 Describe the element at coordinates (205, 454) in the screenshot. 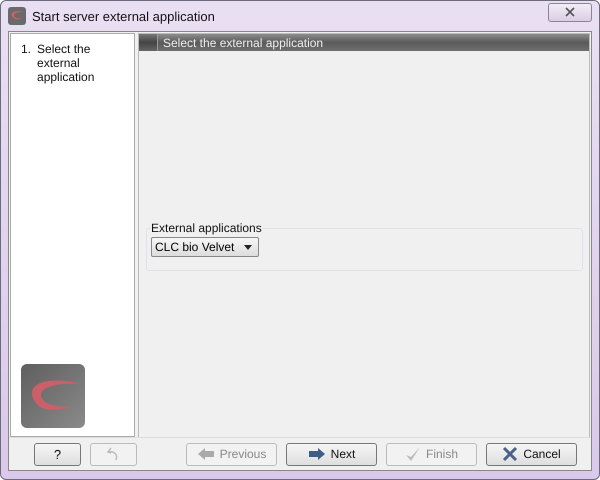

I see `left-arrow-icon` at that location.